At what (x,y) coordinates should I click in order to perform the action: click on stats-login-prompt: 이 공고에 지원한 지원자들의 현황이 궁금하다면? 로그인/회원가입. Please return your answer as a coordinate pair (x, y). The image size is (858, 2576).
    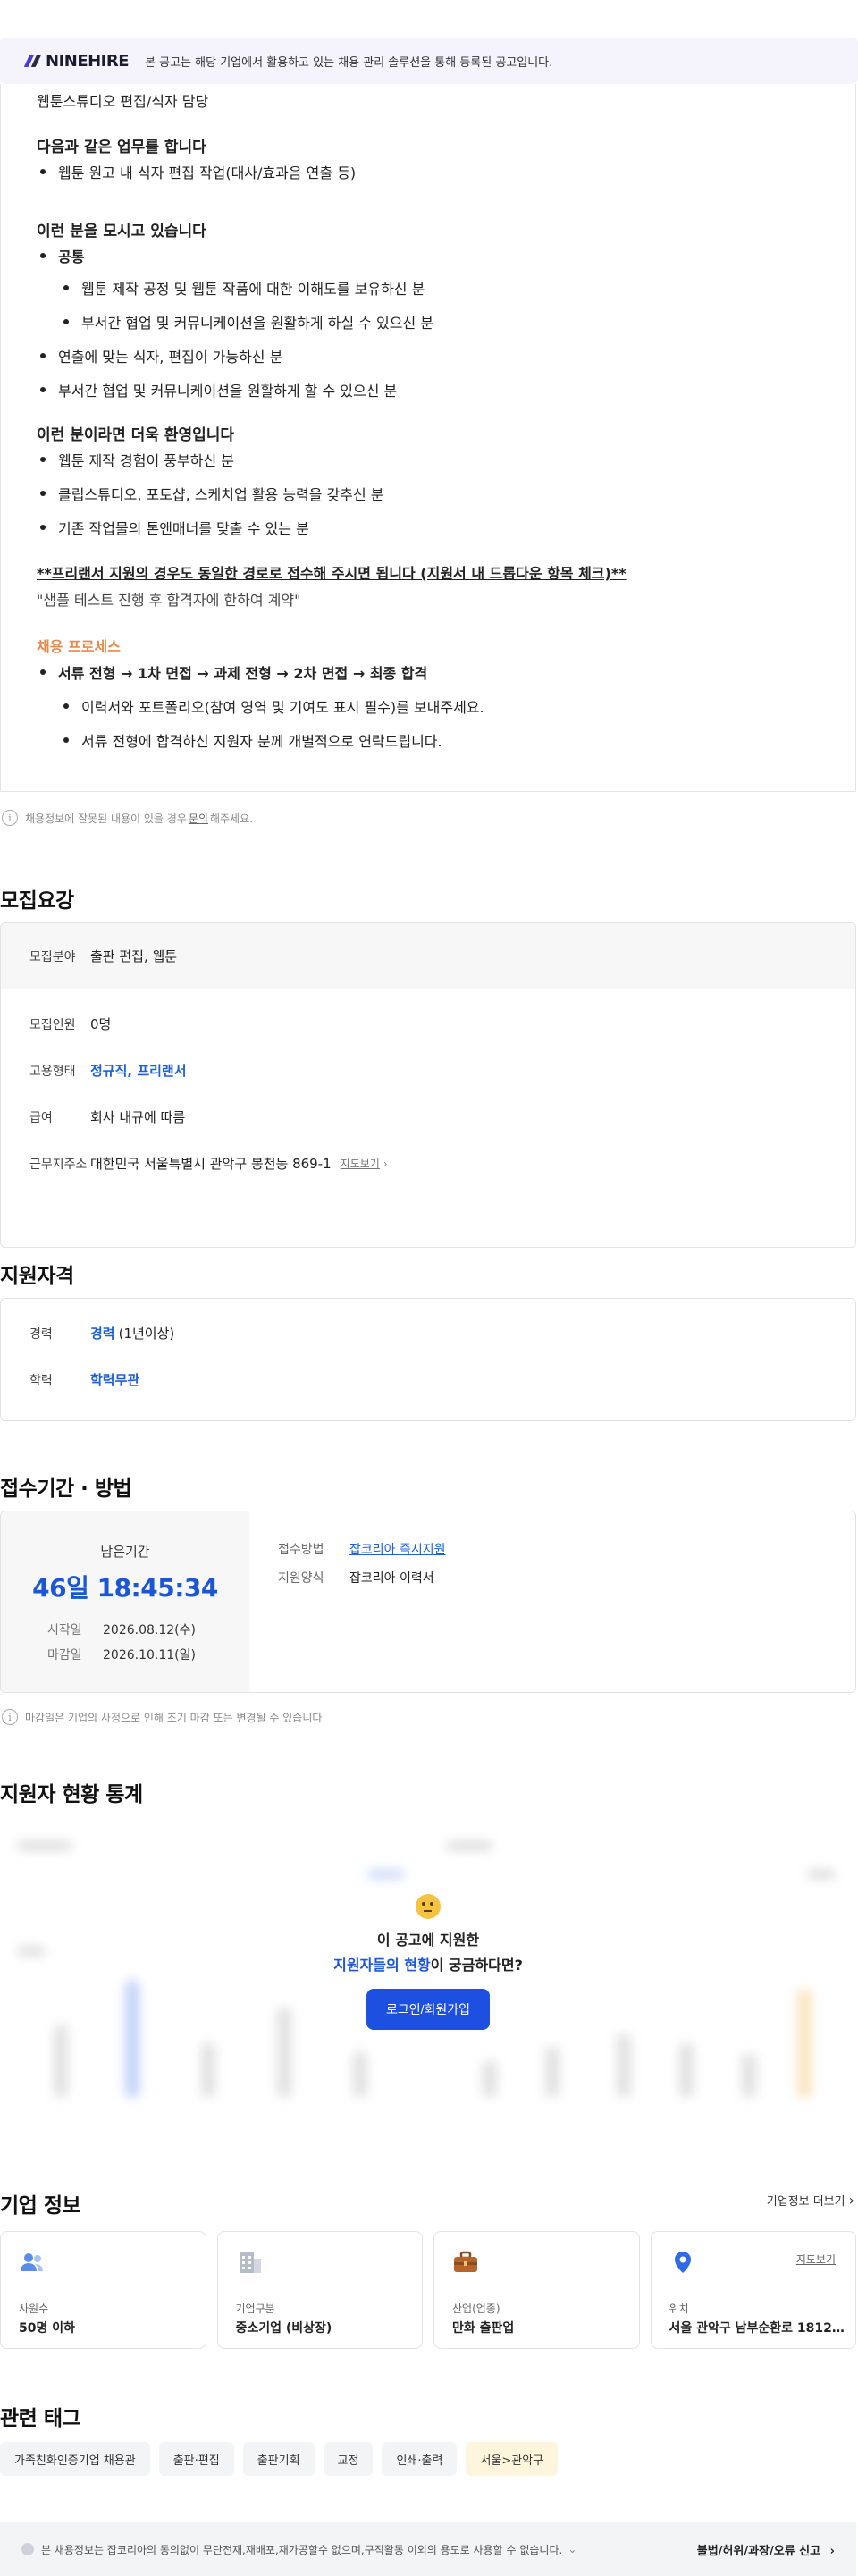
    Looking at the image, I should click on (428, 1962).